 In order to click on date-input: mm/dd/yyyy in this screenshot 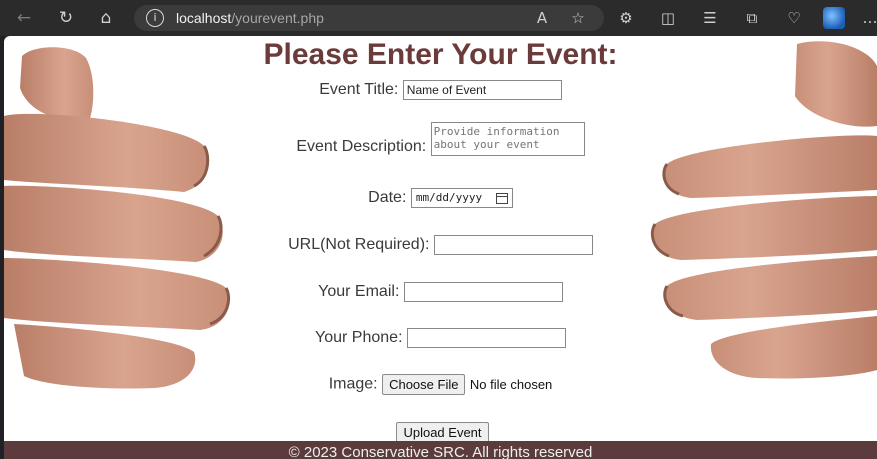, I will do `click(461, 198)`.